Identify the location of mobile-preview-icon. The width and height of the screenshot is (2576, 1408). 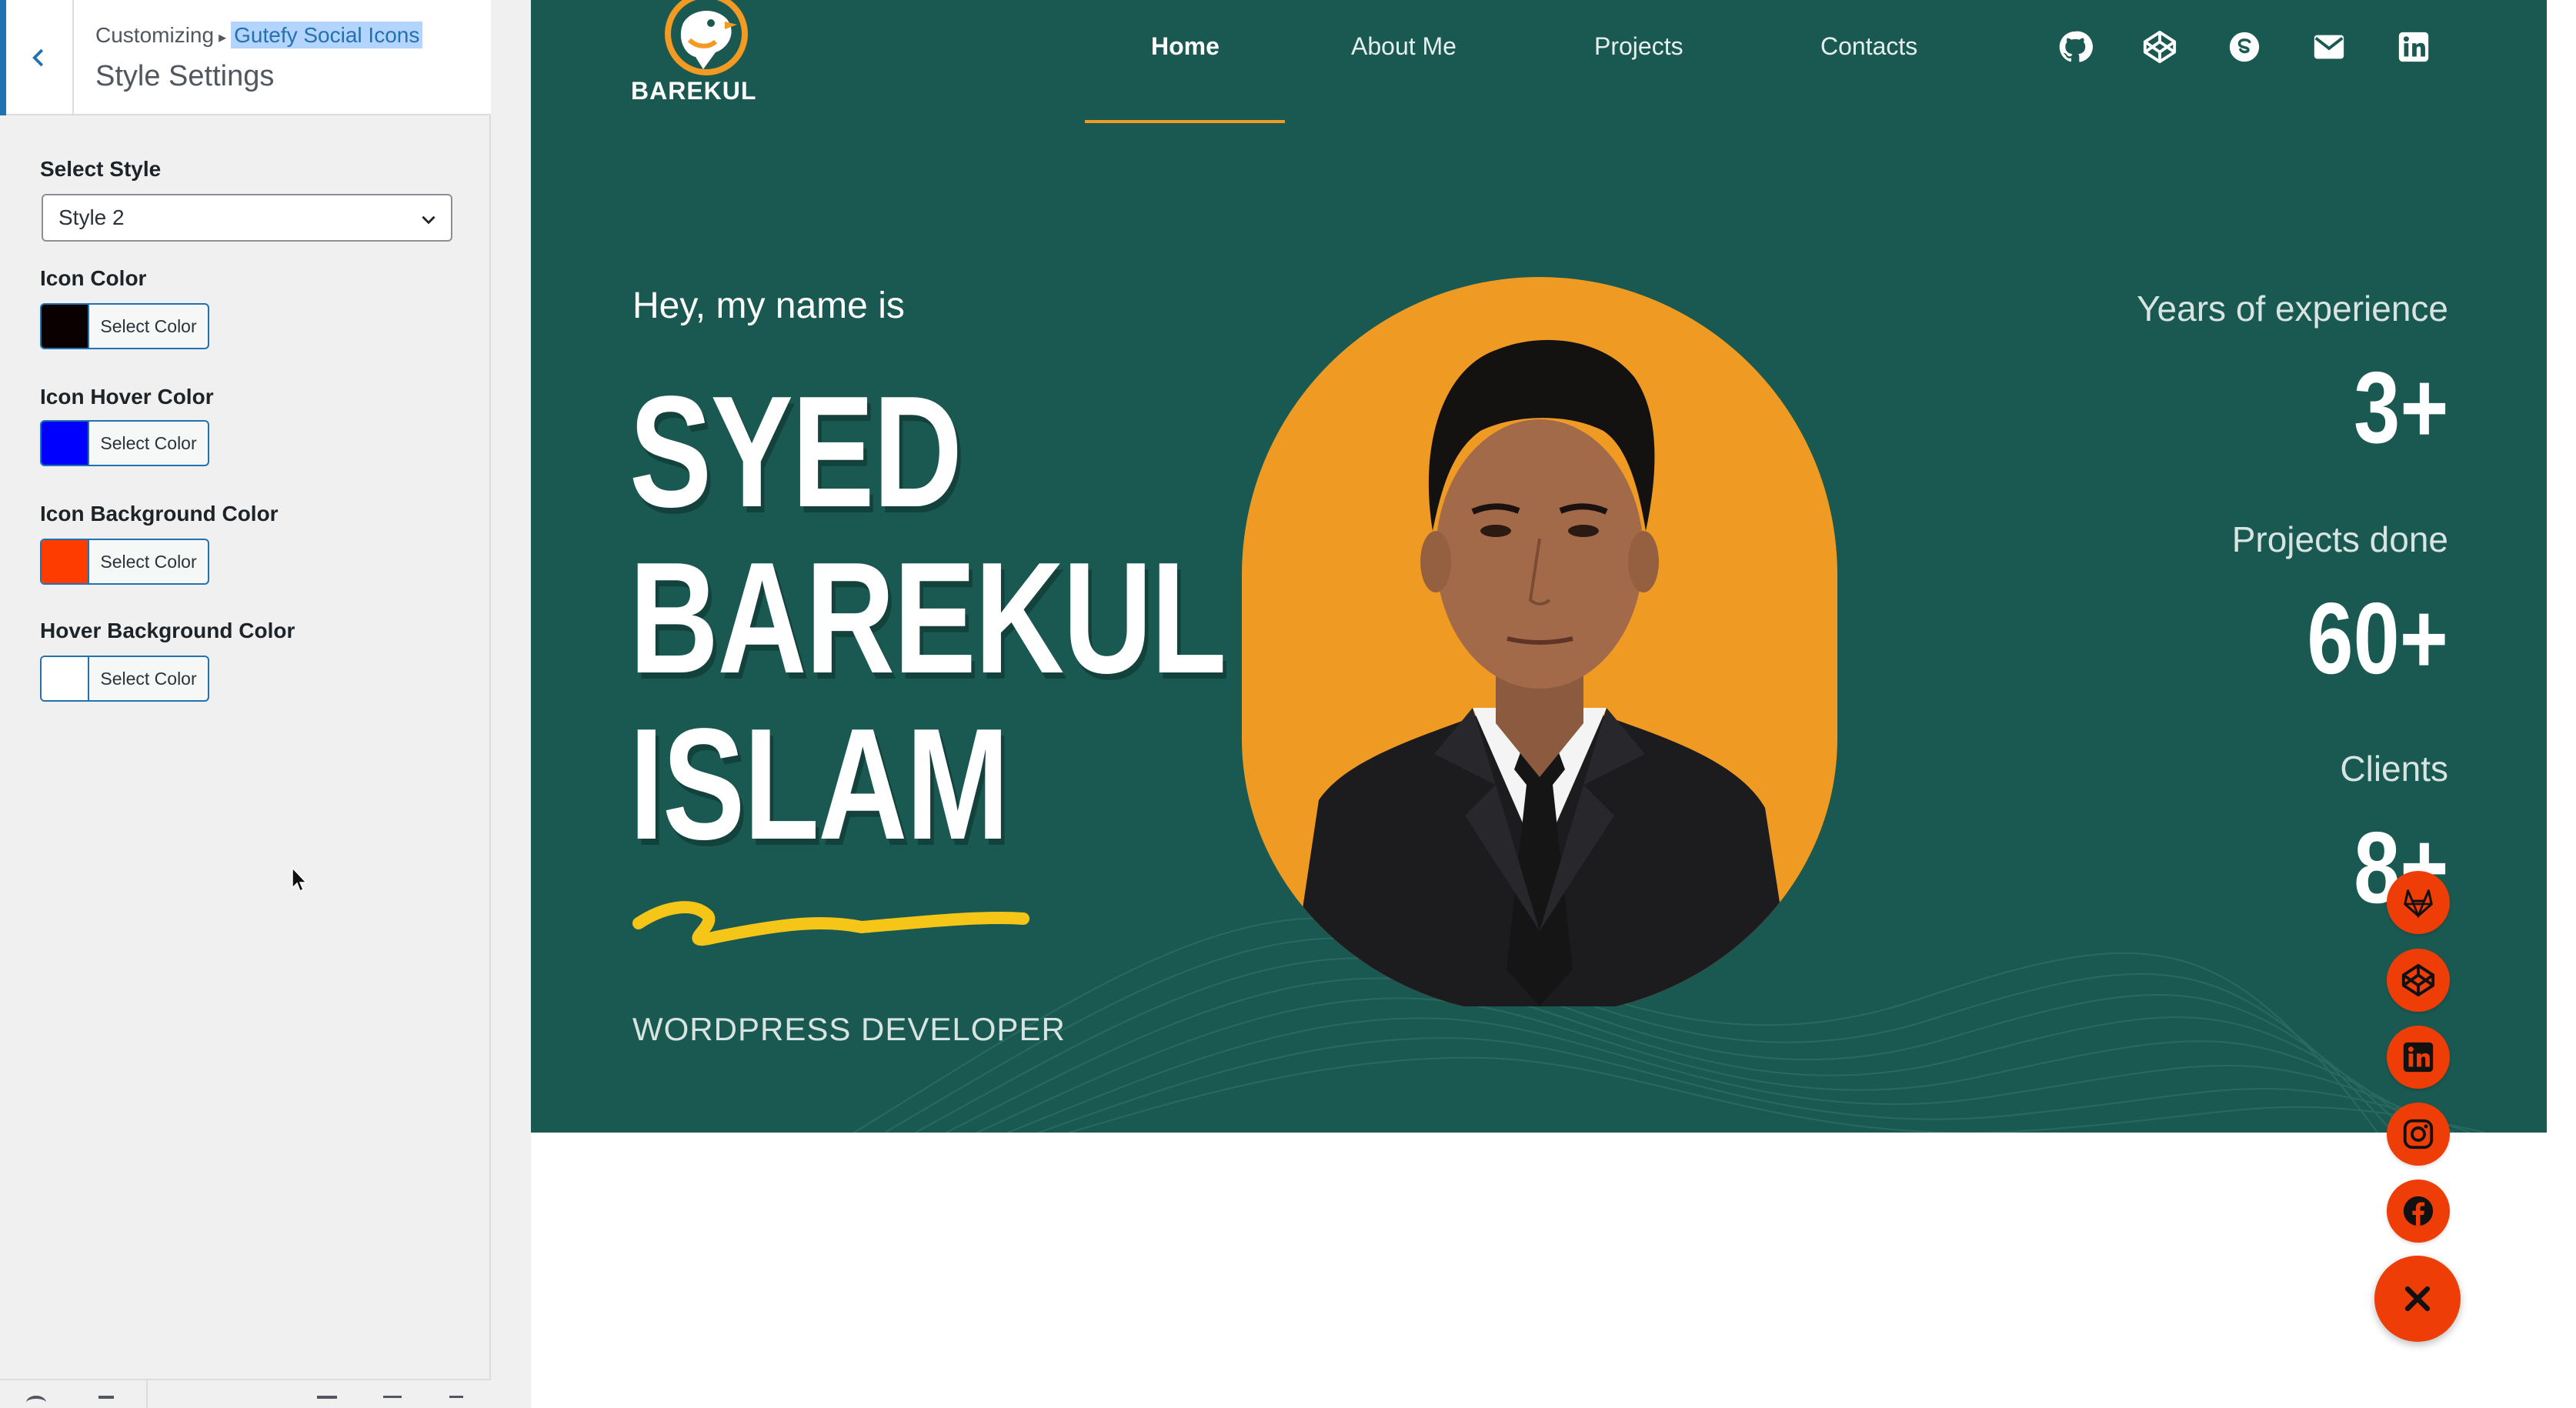
(456, 1402).